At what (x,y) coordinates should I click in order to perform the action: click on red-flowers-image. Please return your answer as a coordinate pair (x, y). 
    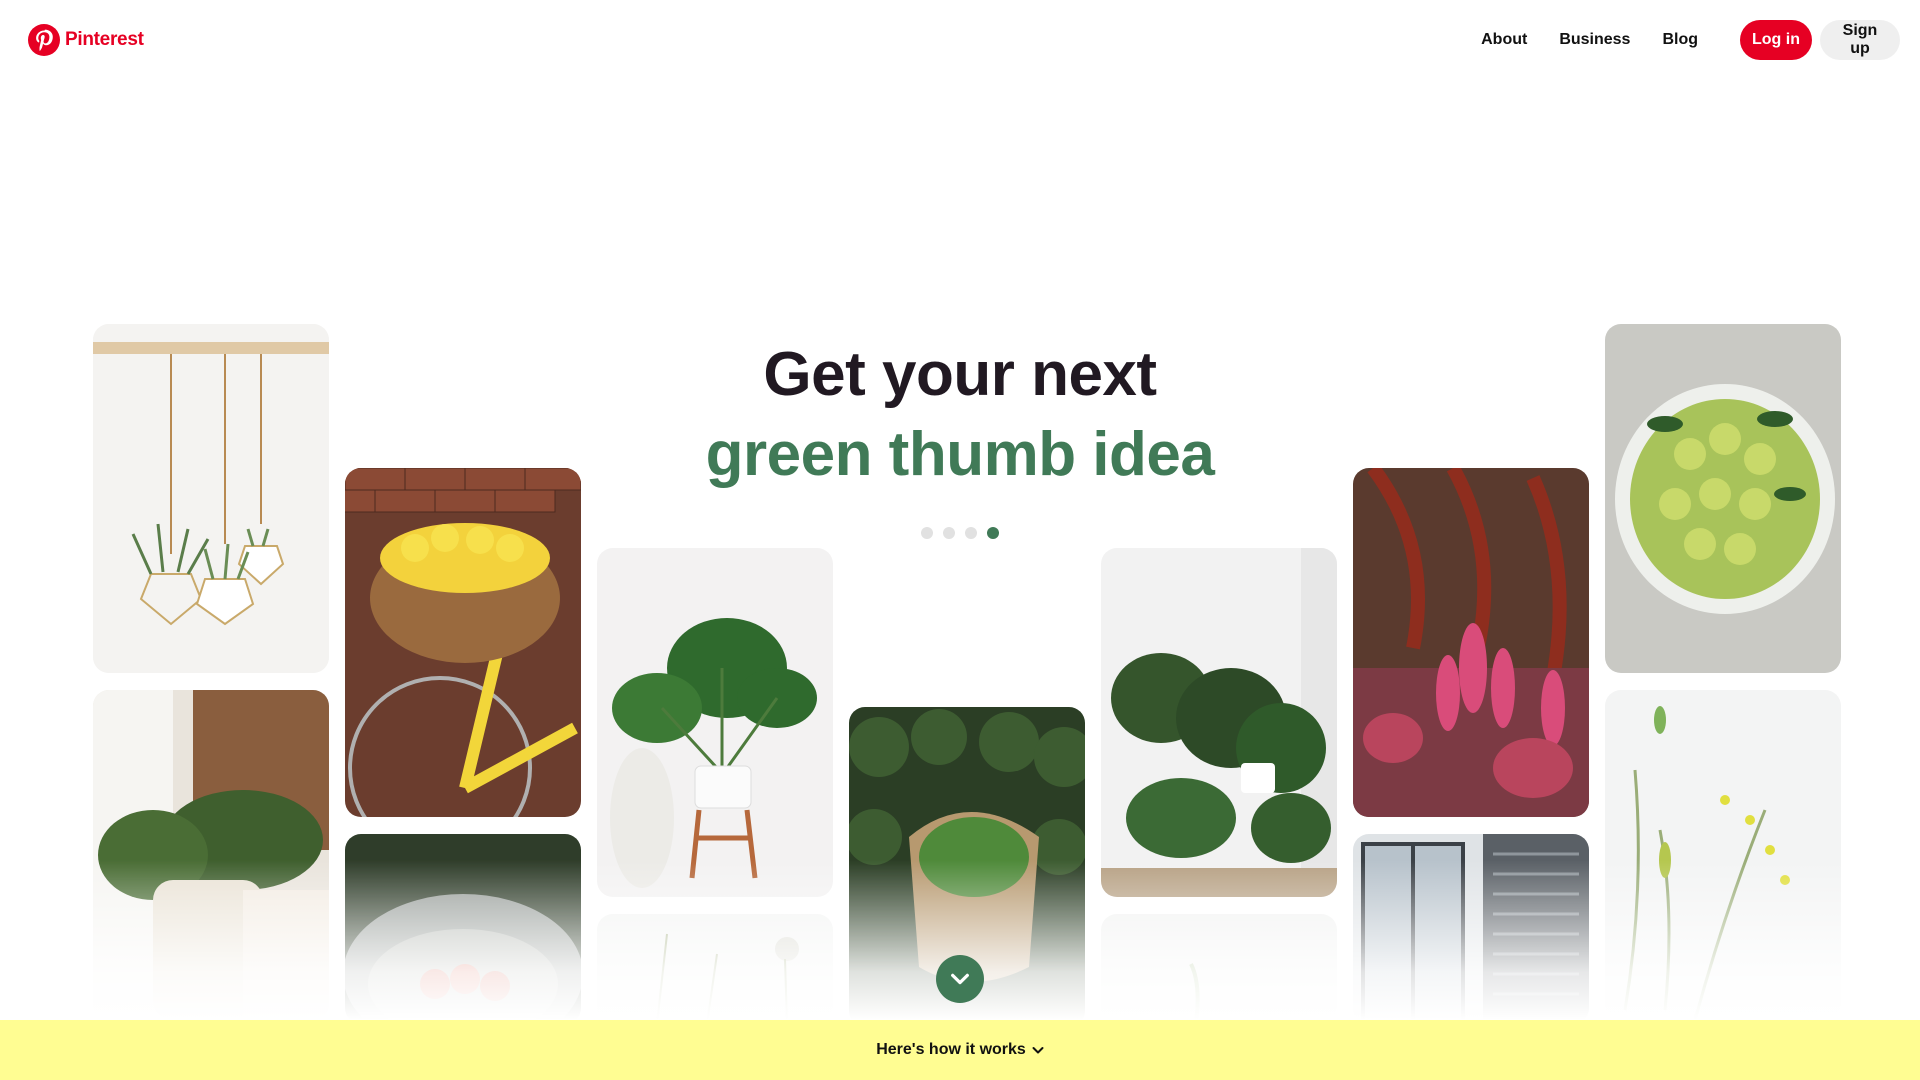
    Looking at the image, I should click on (1471, 642).